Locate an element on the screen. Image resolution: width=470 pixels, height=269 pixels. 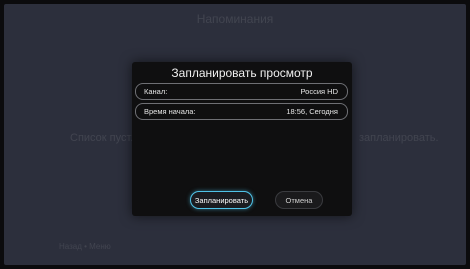
dialog-title: Запланировать просмотр is located at coordinates (242, 73).